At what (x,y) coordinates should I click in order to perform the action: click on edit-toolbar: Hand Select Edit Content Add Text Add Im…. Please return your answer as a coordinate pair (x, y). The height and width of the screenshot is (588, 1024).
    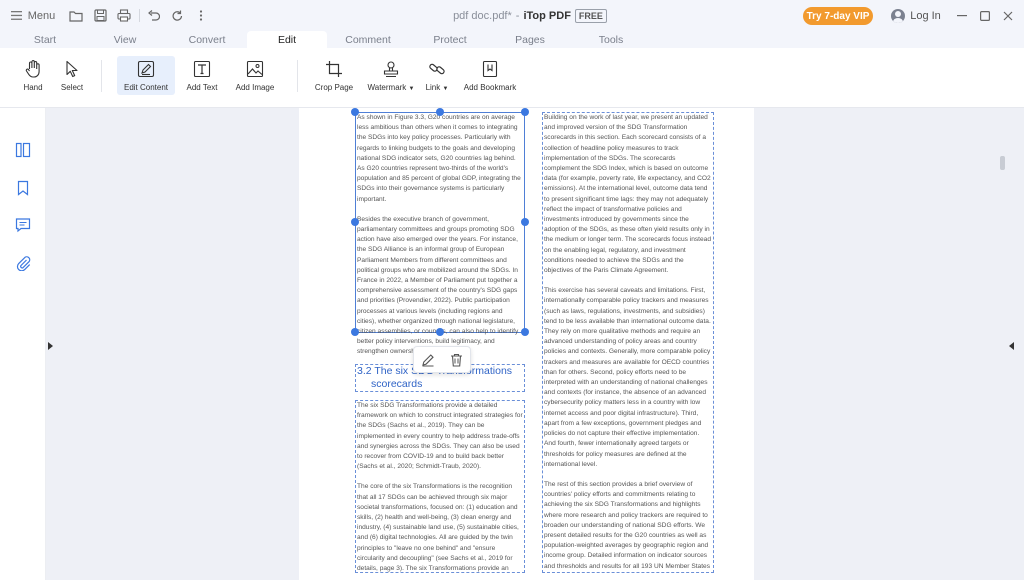
    Looking at the image, I should click on (512, 78).